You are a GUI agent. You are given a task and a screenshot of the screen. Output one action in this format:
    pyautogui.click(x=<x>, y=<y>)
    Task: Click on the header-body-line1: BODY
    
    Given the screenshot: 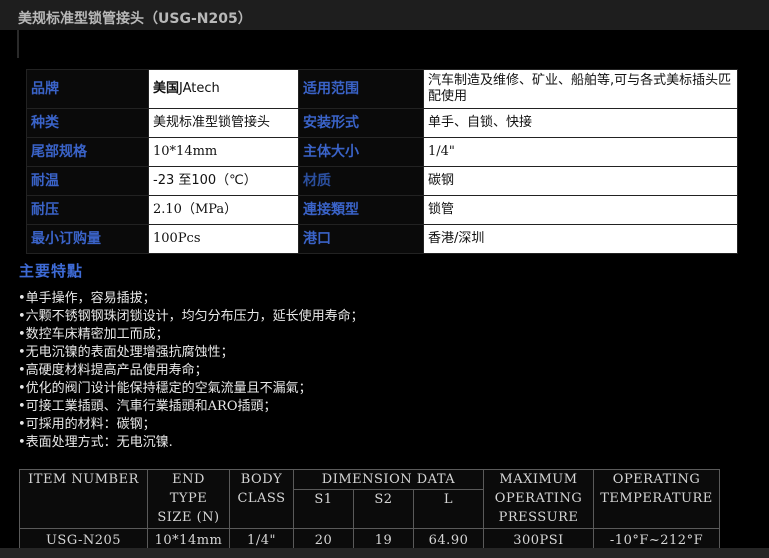 What is the action you would take?
    pyautogui.click(x=261, y=479)
    